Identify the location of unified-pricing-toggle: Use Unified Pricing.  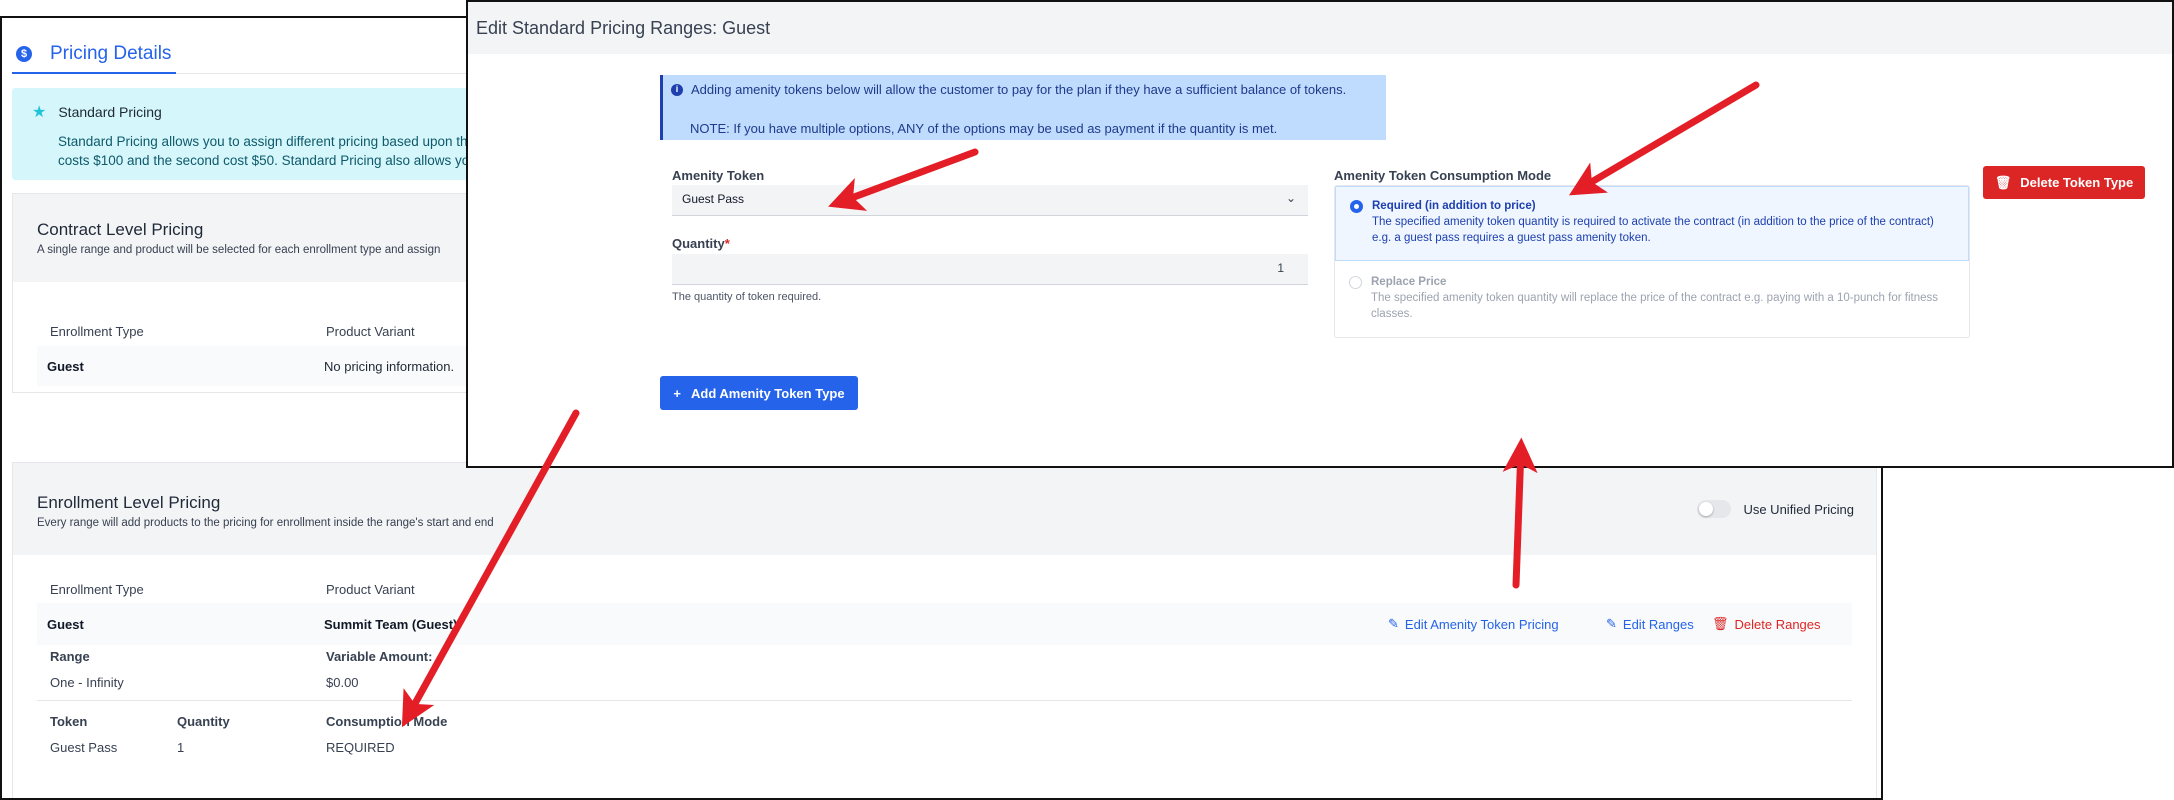
(1775, 509).